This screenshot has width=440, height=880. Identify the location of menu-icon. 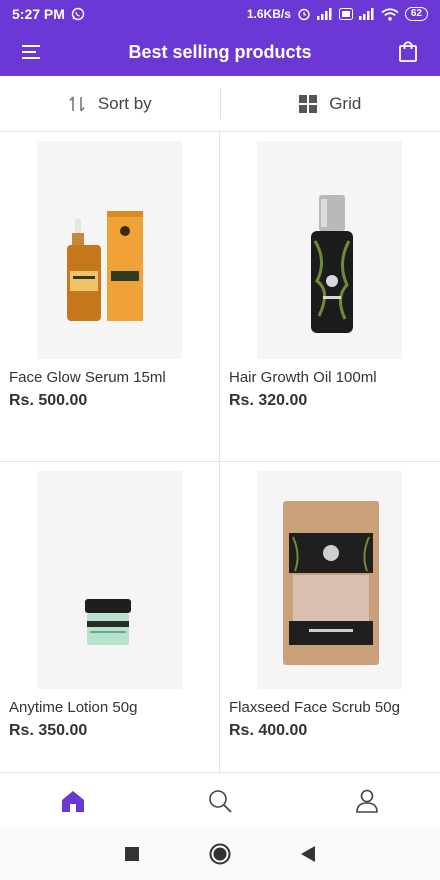
(32, 52).